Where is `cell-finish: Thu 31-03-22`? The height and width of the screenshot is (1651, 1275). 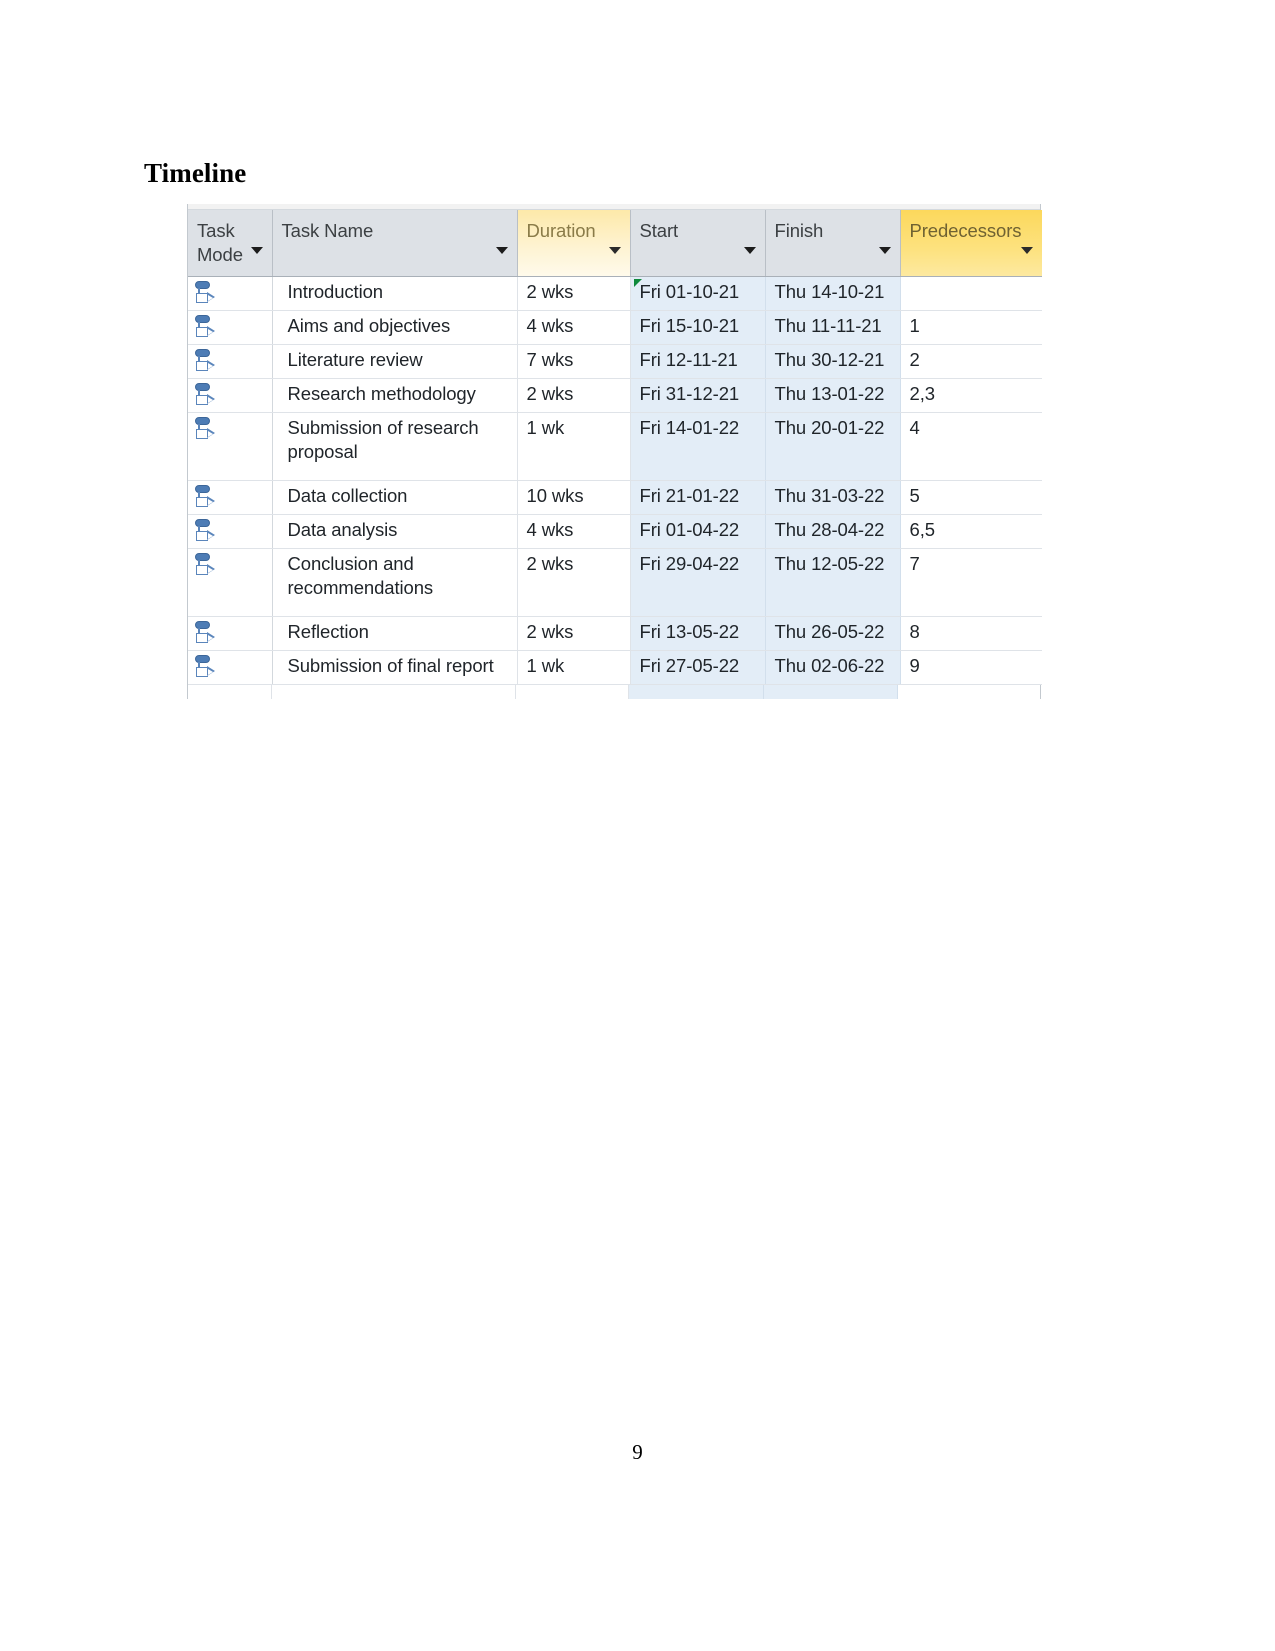 cell-finish: Thu 31-03-22 is located at coordinates (833, 497).